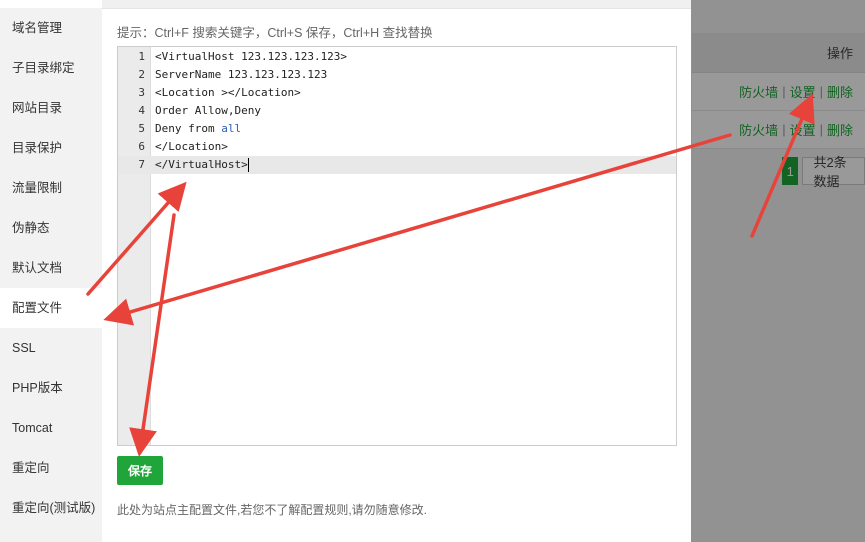 This screenshot has height=542, width=865. Describe the element at coordinates (272, 510) in the screenshot. I see `config-warning-note: 此处为站点主配置文件,若您不了解配置规则,请勿随意修改.` at that location.